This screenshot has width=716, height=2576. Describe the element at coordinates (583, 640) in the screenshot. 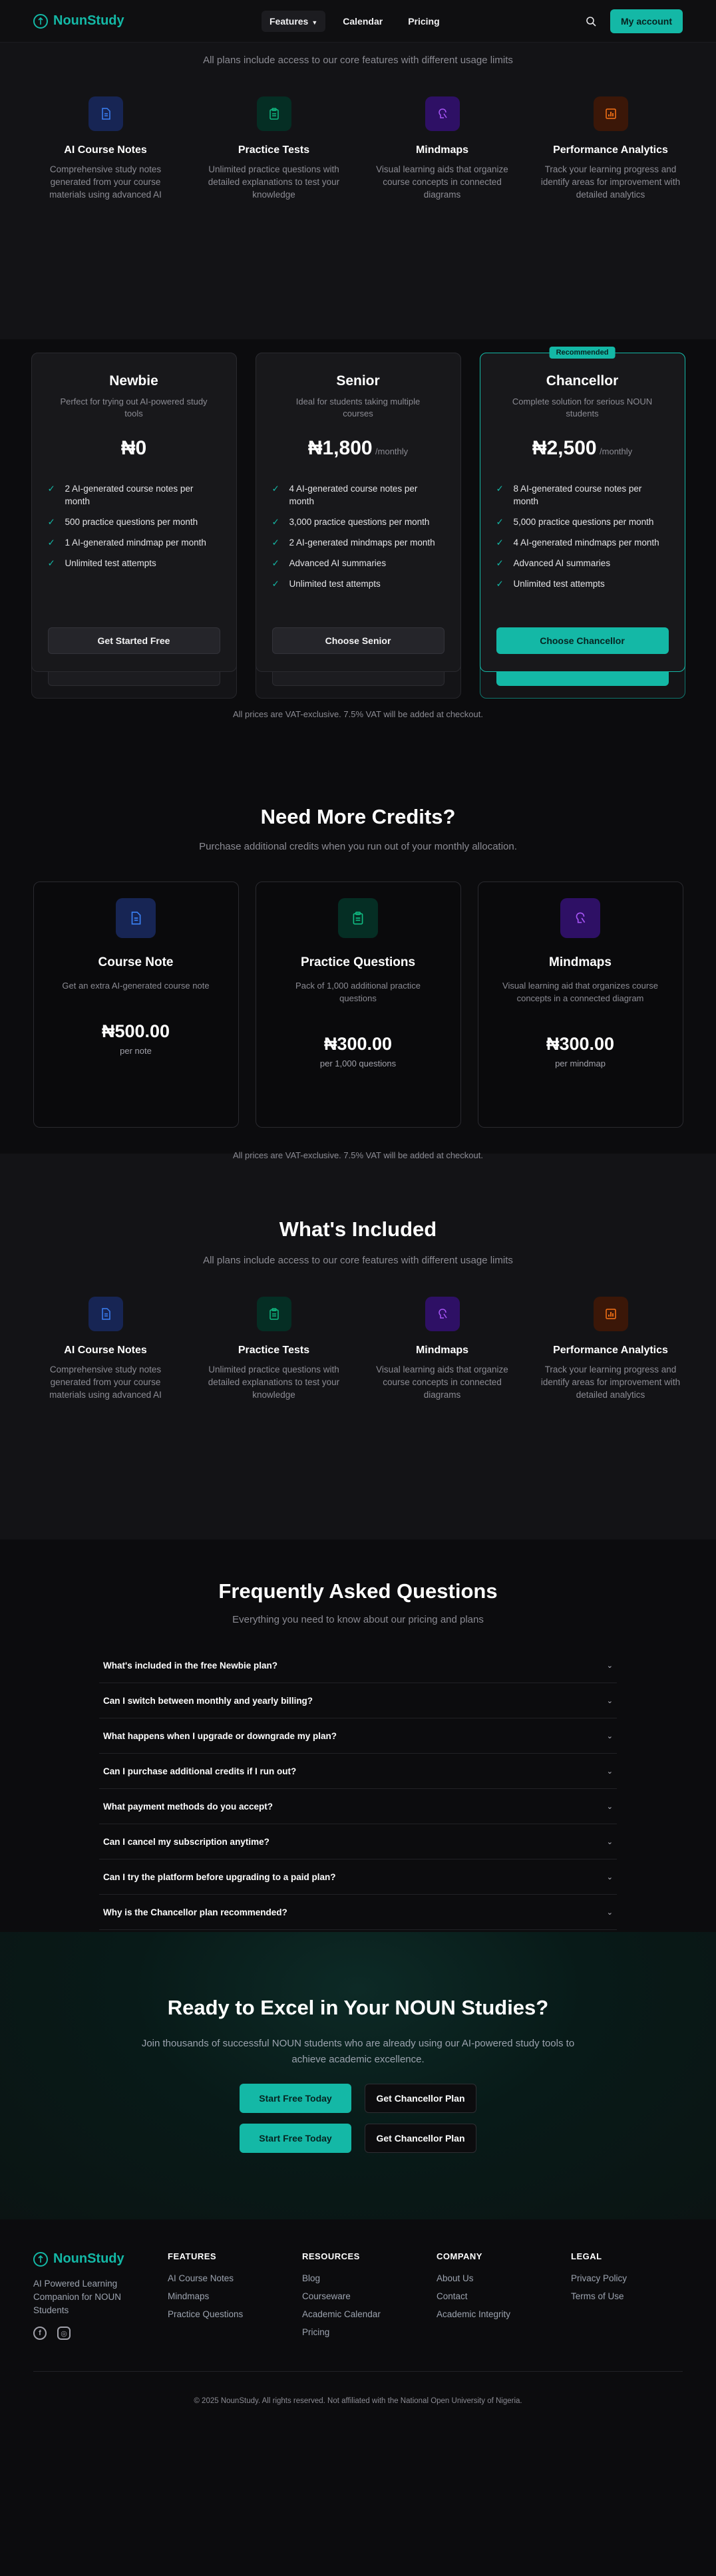

I see `choose-chancellor-button: Choose Chancellor` at that location.